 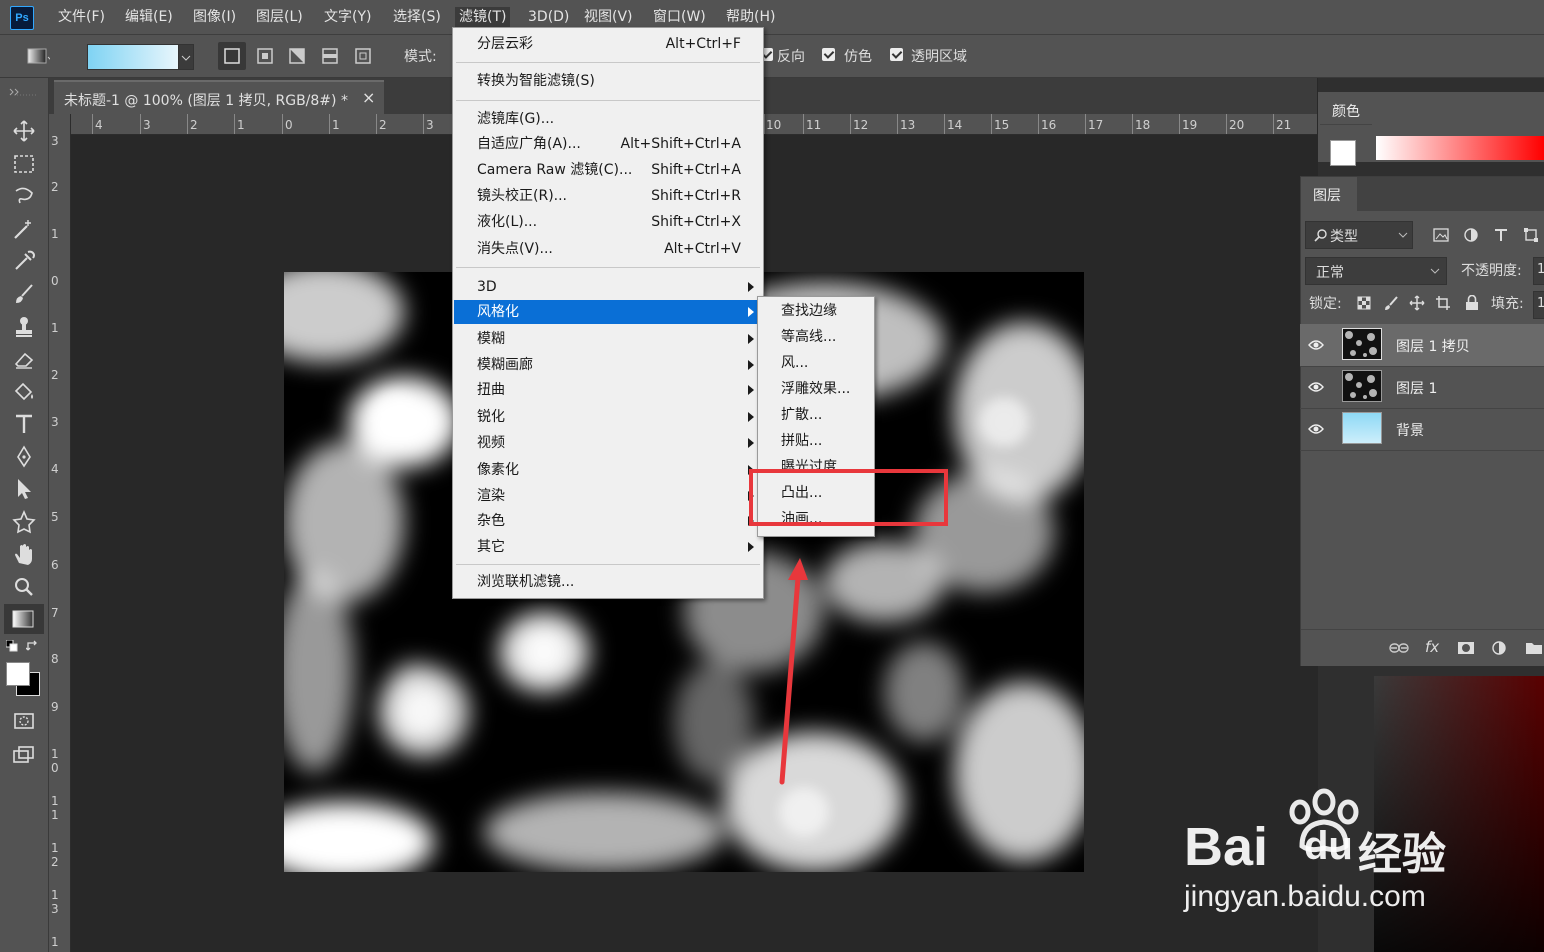 What do you see at coordinates (608, 339) in the screenshot?
I see `submenu-blur: 模糊` at bounding box center [608, 339].